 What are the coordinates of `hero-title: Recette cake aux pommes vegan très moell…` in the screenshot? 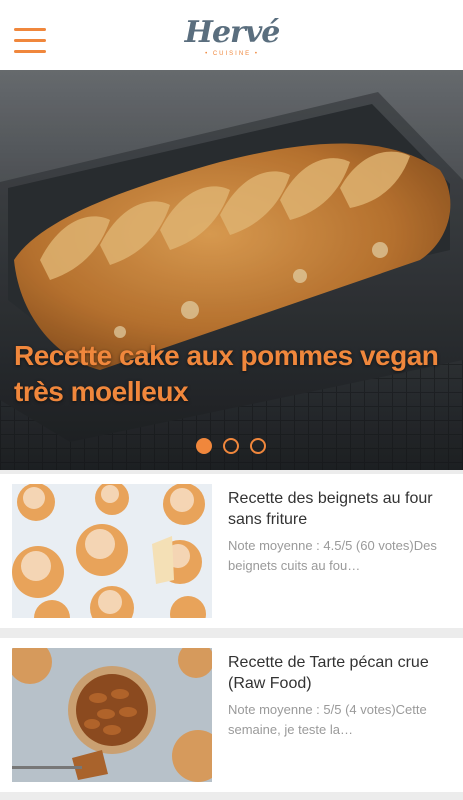 It's located at (234, 374).